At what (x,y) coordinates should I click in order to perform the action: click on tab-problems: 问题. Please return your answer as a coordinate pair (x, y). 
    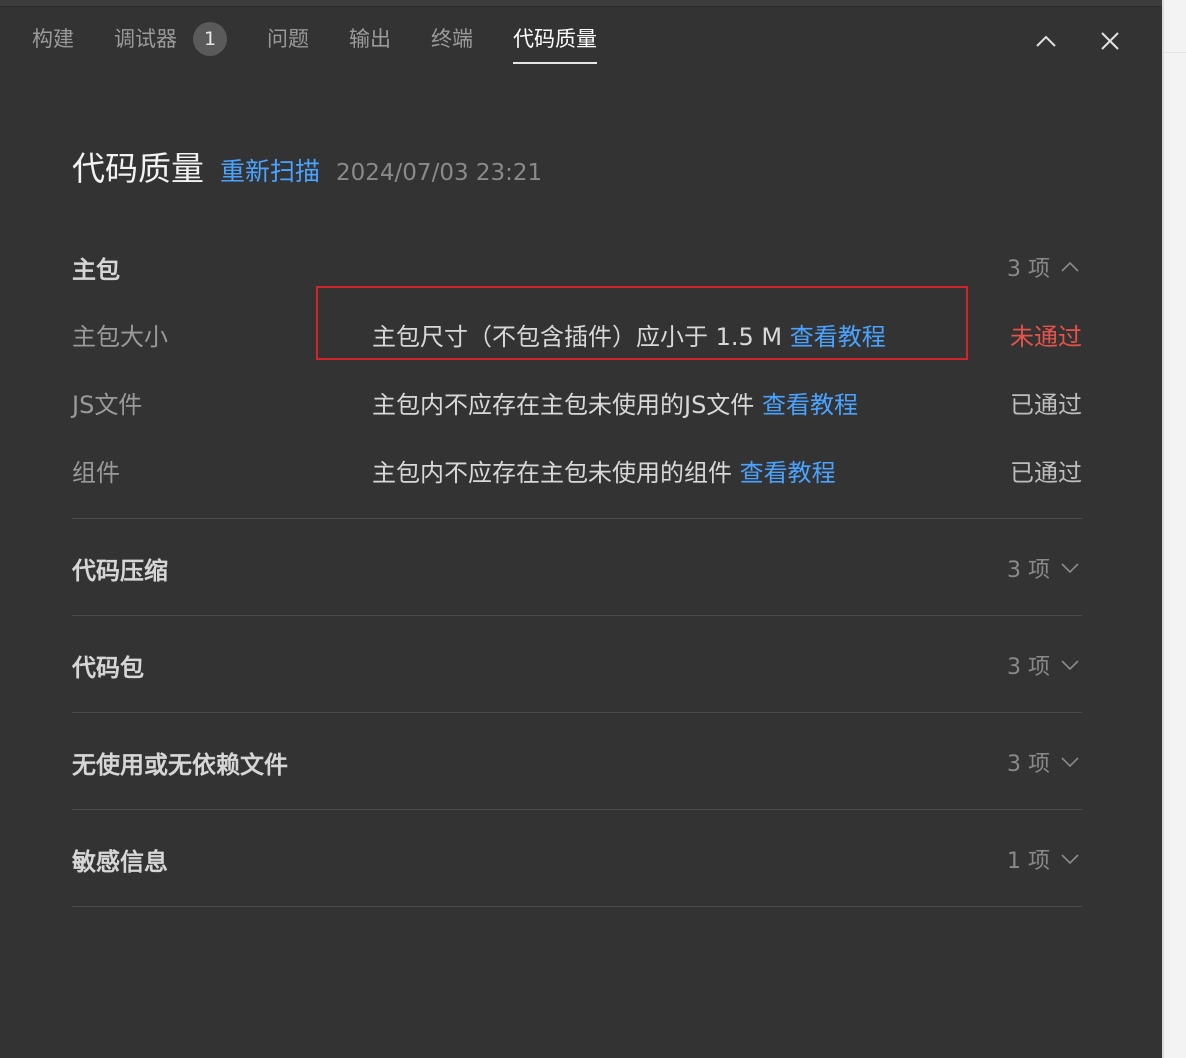
    Looking at the image, I should click on (288, 42).